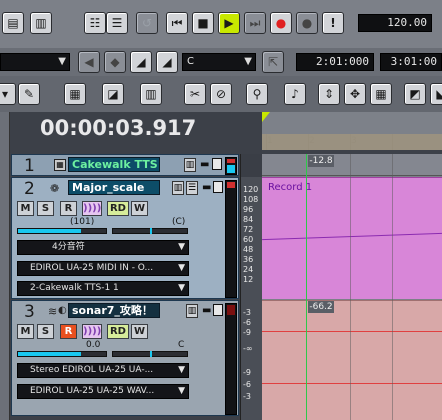 Image resolution: width=442 pixels, height=420 pixels. What do you see at coordinates (321, 161) in the screenshot?
I see `midi-marker-flag: -12.8` at bounding box center [321, 161].